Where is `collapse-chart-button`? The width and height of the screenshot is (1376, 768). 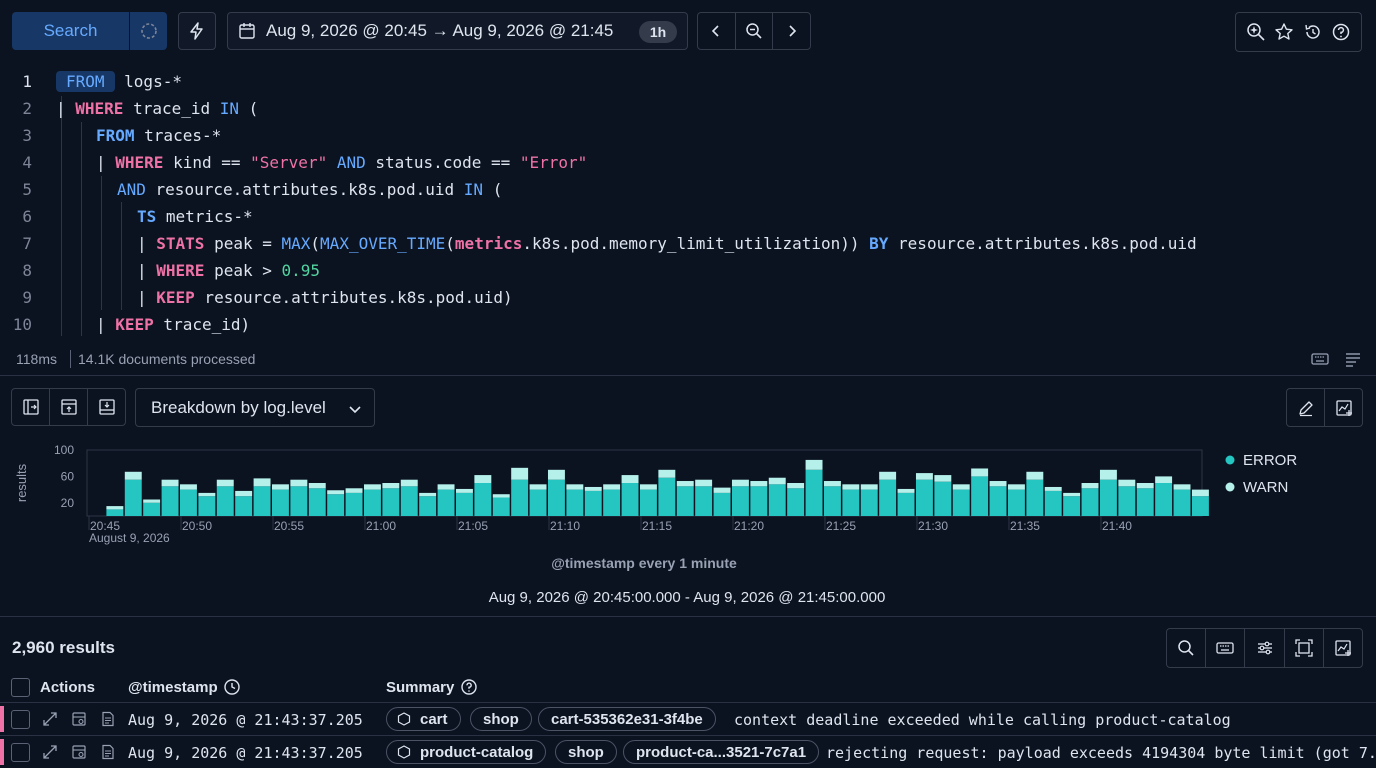 collapse-chart-button is located at coordinates (106, 407).